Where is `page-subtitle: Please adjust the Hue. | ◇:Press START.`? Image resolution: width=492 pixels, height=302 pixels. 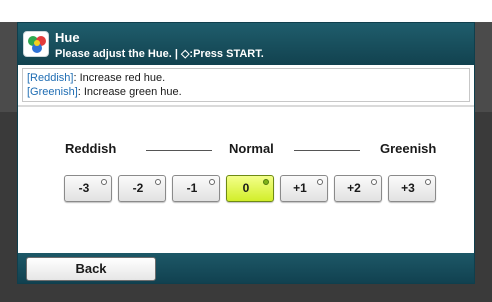
page-subtitle: Please adjust the Hue. | ◇:Press START. is located at coordinates (159, 54).